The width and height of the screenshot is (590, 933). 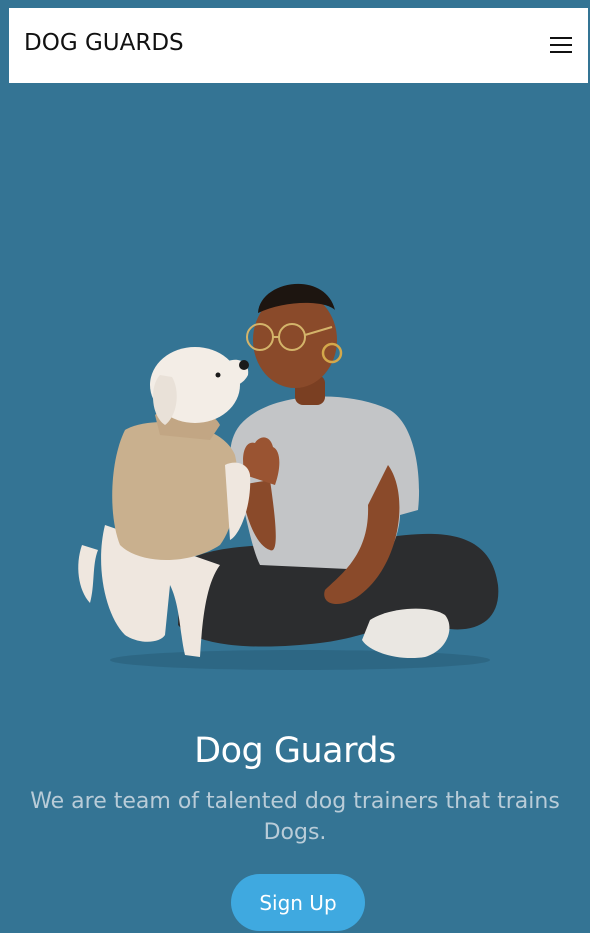 What do you see at coordinates (295, 751) in the screenshot?
I see `hero-title: Dog Guards` at bounding box center [295, 751].